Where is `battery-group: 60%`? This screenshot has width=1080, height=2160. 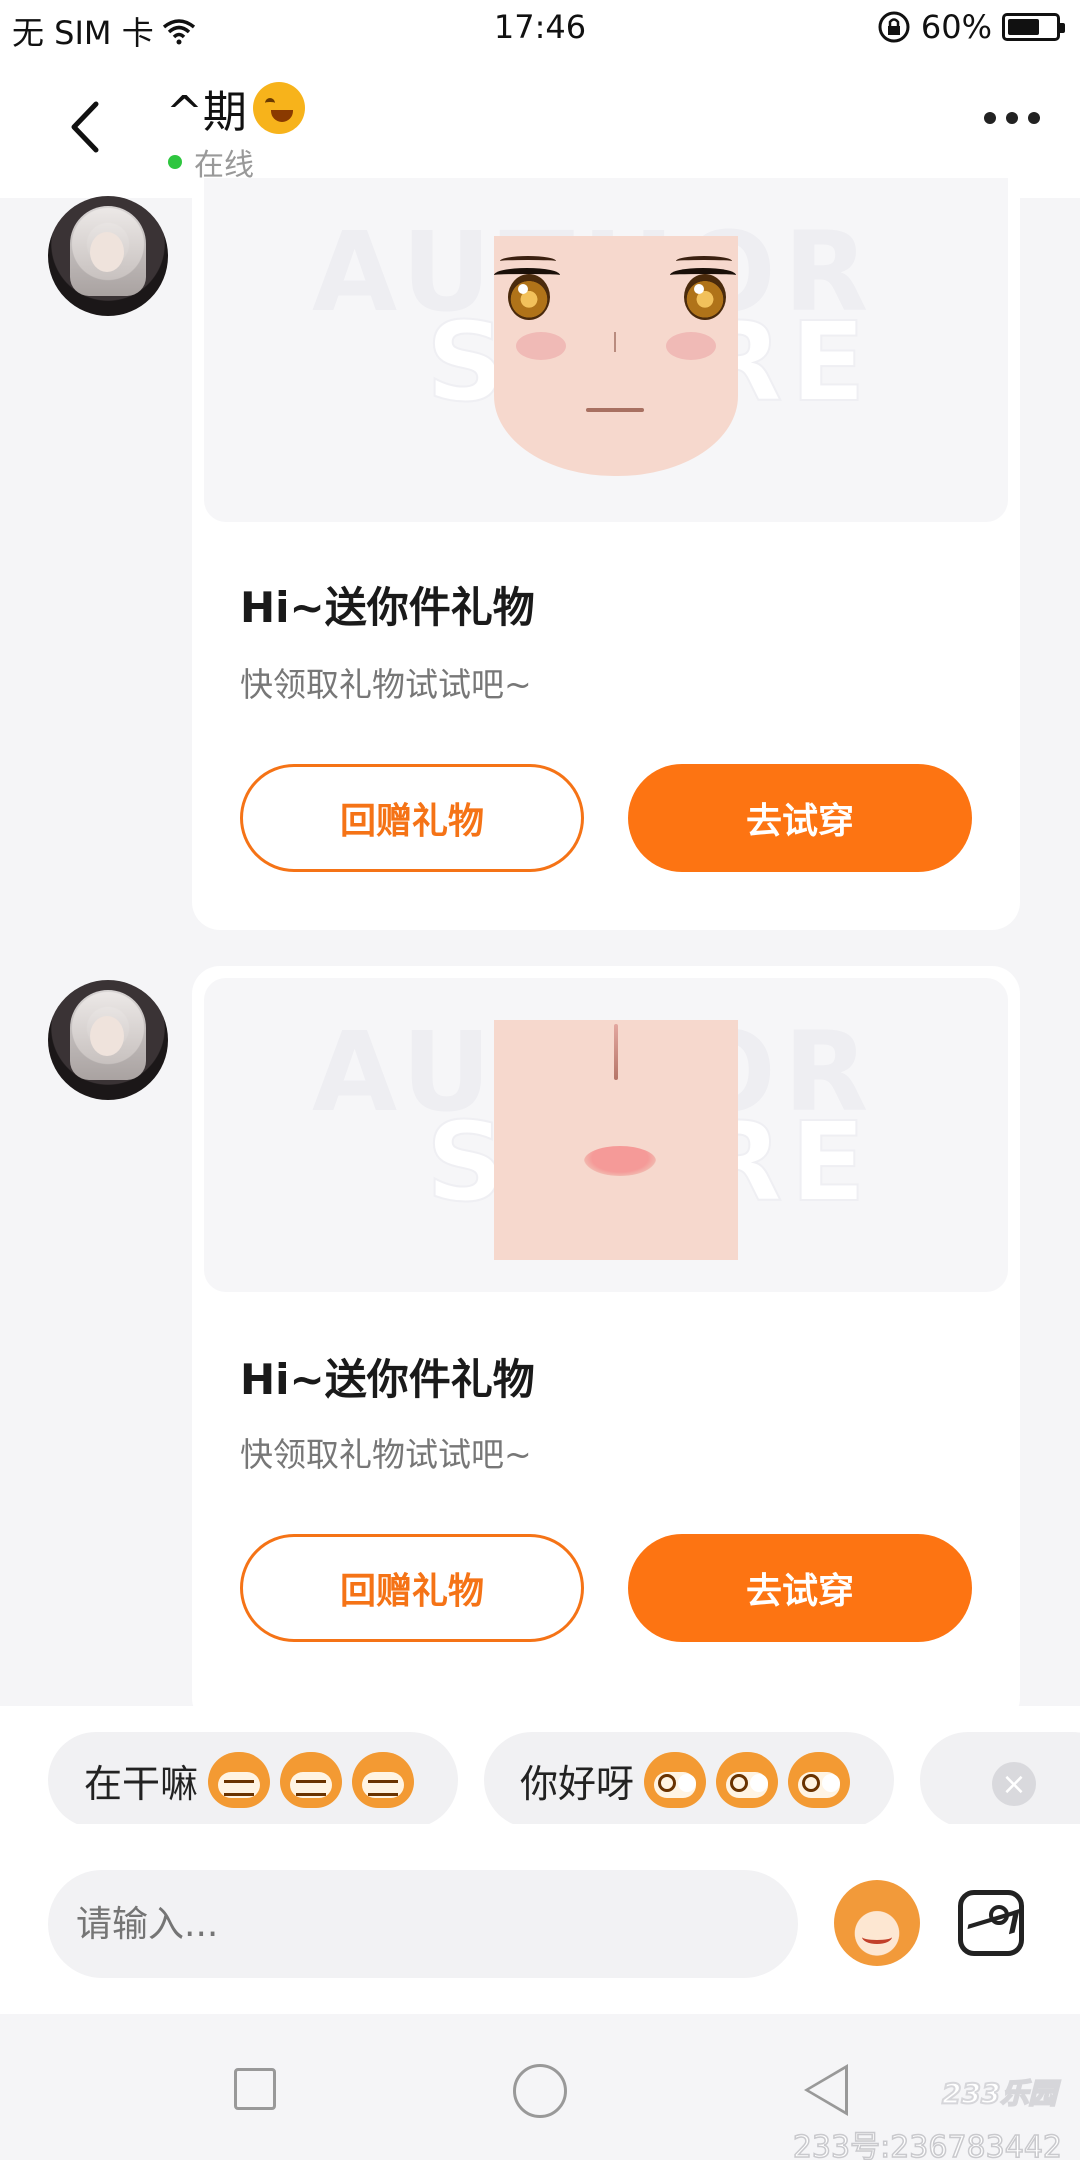
battery-group: 60% is located at coordinates (971, 27).